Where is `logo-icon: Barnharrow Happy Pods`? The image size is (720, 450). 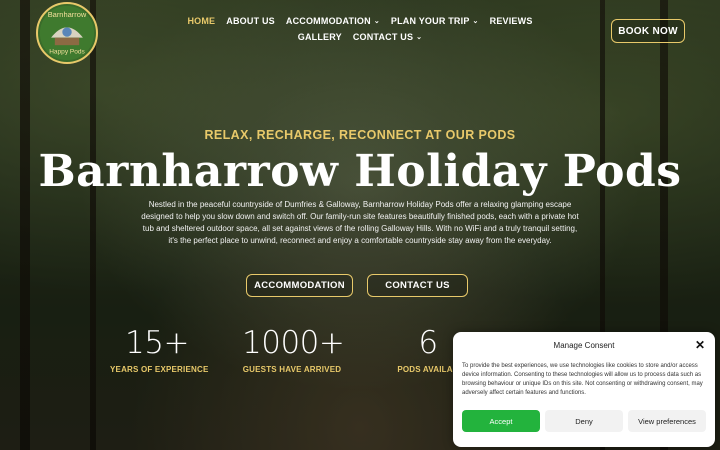 logo-icon: Barnharrow Happy Pods is located at coordinates (67, 33).